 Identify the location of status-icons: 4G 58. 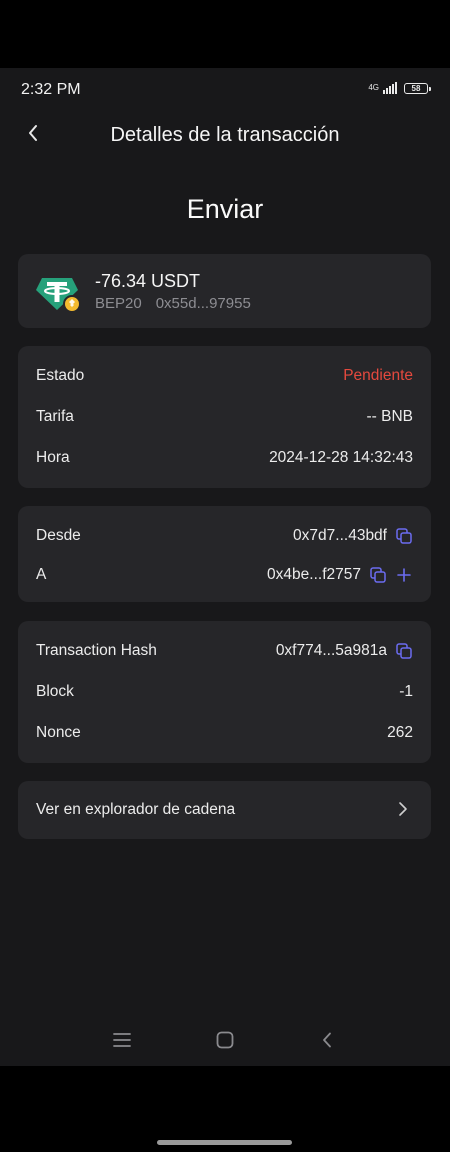
(399, 88).